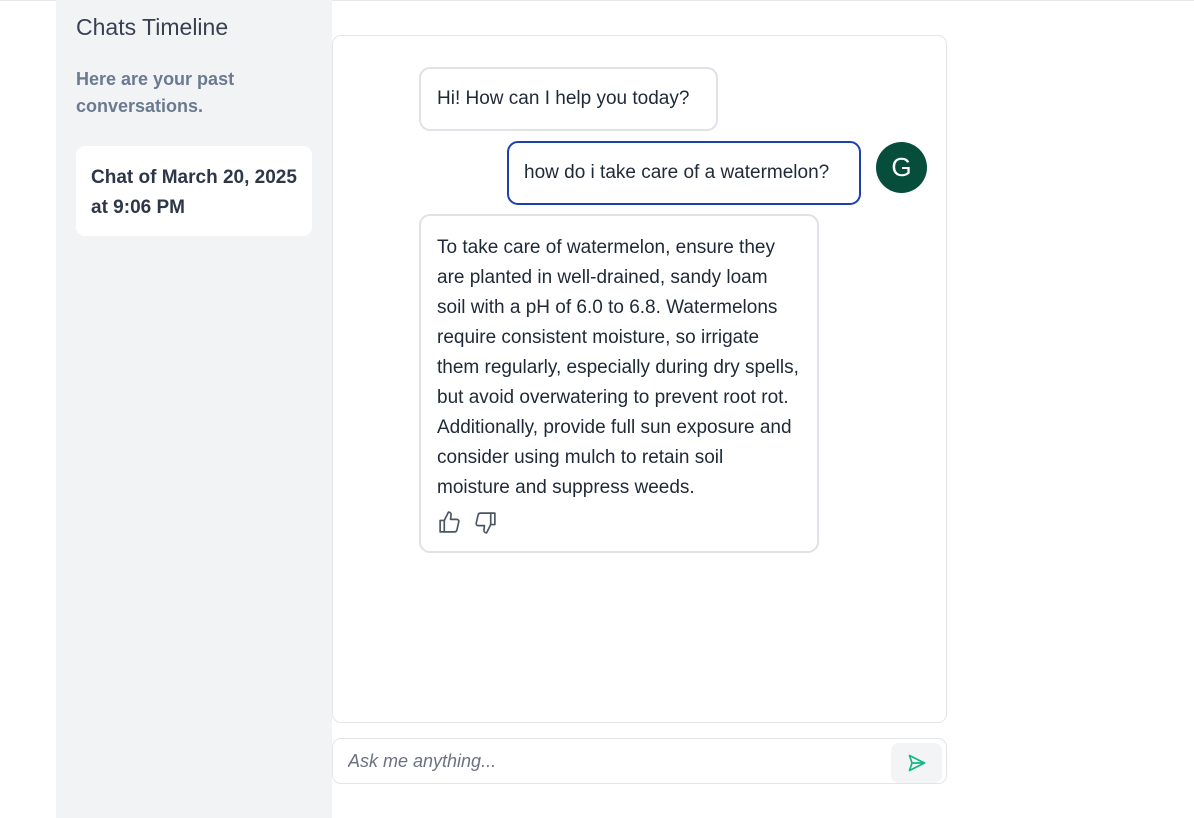 This screenshot has height=818, width=1194. What do you see at coordinates (155, 92) in the screenshot?
I see `sidebar-subtitle: Here are your past conversations.` at bounding box center [155, 92].